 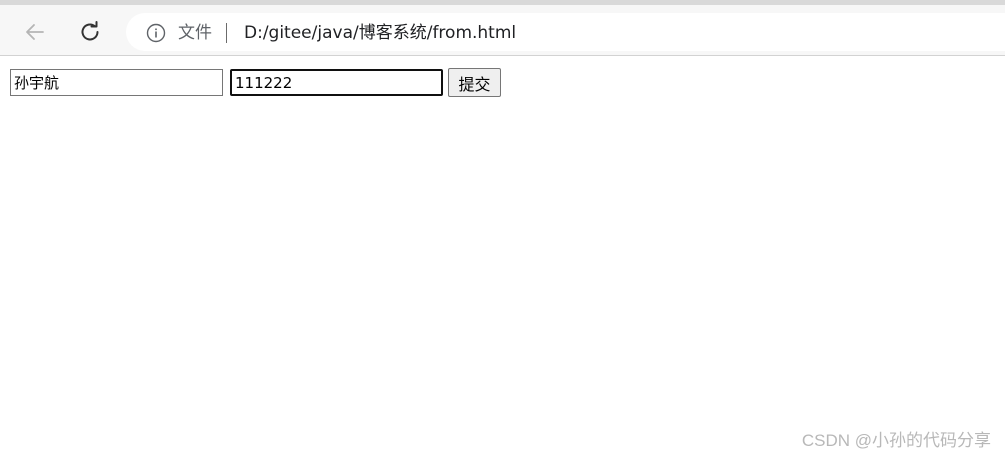 What do you see at coordinates (195, 33) in the screenshot?
I see `file-label: 文件` at bounding box center [195, 33].